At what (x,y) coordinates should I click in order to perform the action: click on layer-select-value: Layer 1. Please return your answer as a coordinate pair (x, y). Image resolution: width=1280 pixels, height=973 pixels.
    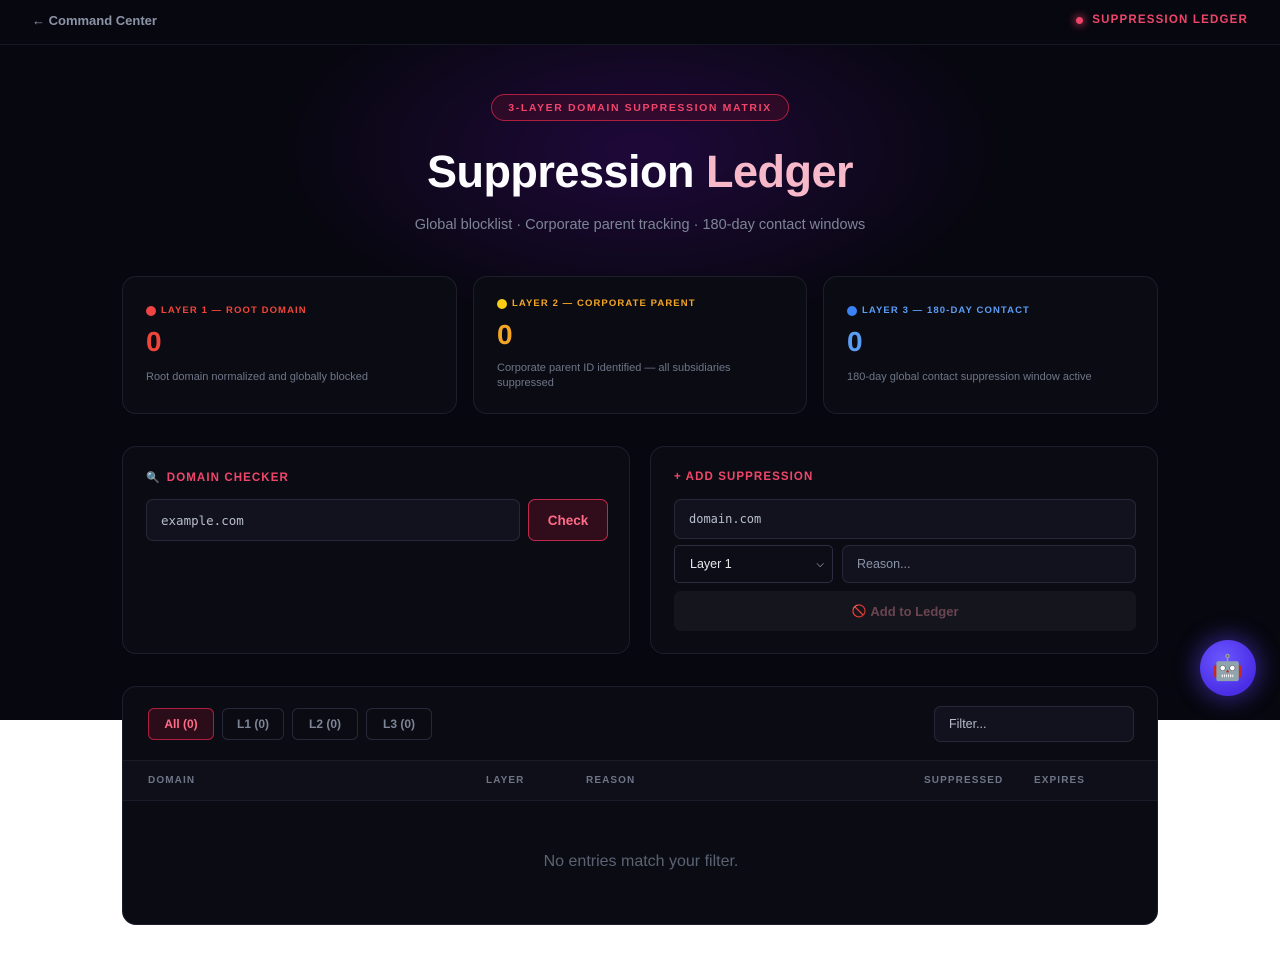
    Looking at the image, I should click on (711, 564).